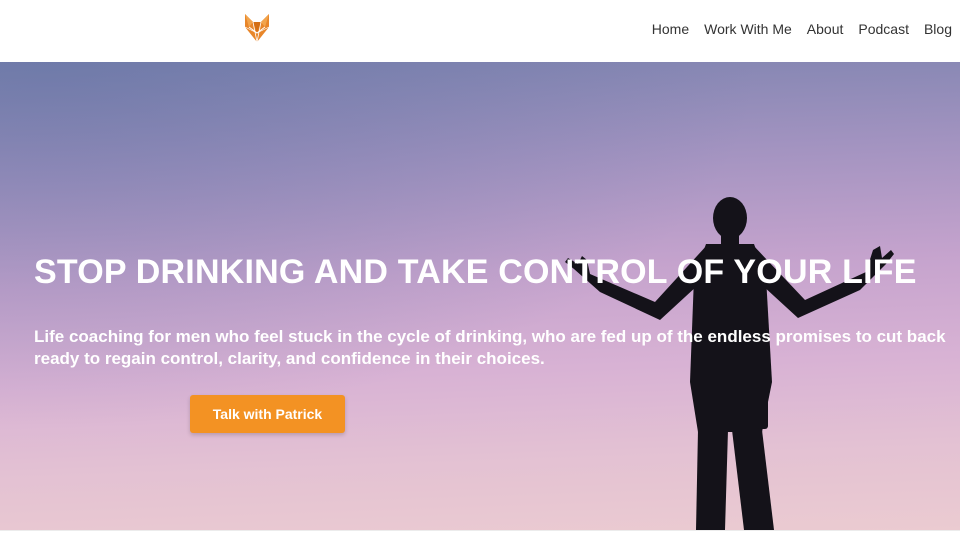 This screenshot has height=541, width=960. What do you see at coordinates (825, 29) in the screenshot?
I see `nav-about: About` at bounding box center [825, 29].